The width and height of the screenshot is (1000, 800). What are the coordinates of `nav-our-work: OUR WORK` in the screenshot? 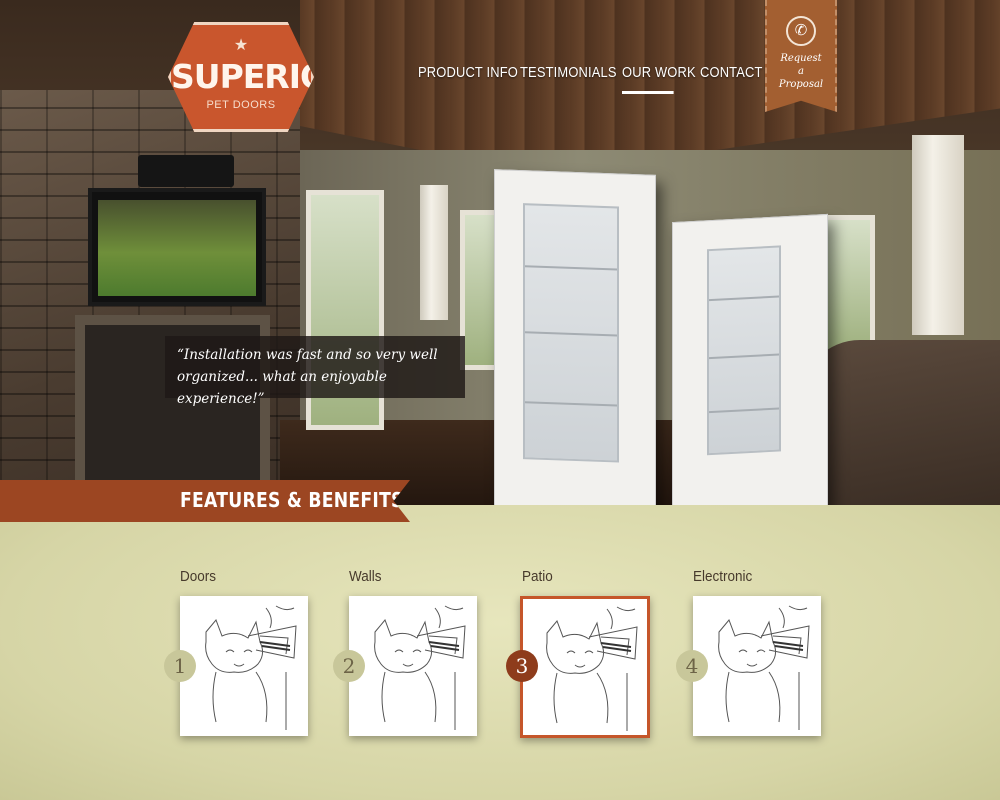 It's located at (659, 79).